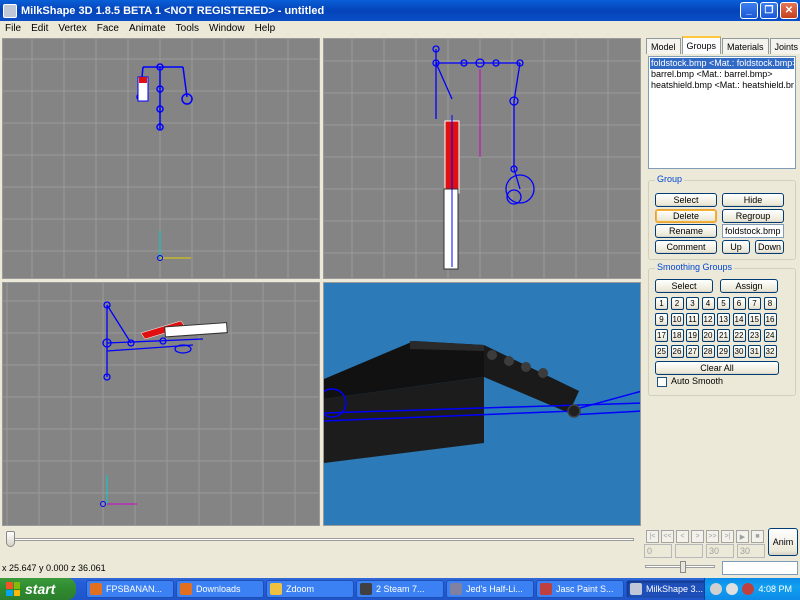 The width and height of the screenshot is (800, 600). I want to click on taskbar-item: Zdoom, so click(310, 589).